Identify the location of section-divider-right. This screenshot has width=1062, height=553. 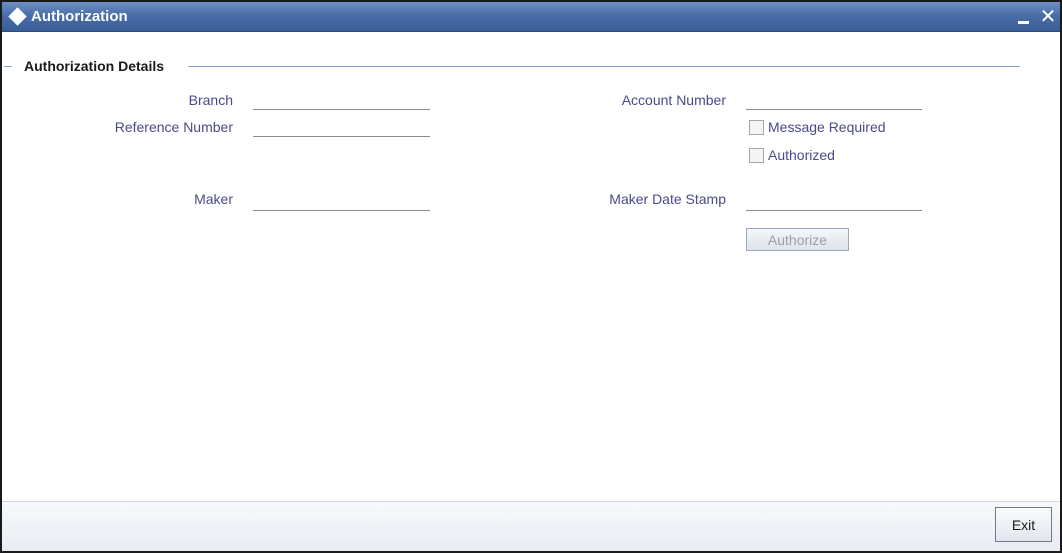
(604, 66).